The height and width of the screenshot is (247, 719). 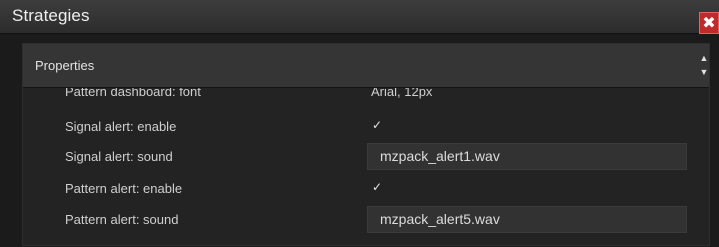 I want to click on property-value: Arial, 12px, so click(x=402, y=93).